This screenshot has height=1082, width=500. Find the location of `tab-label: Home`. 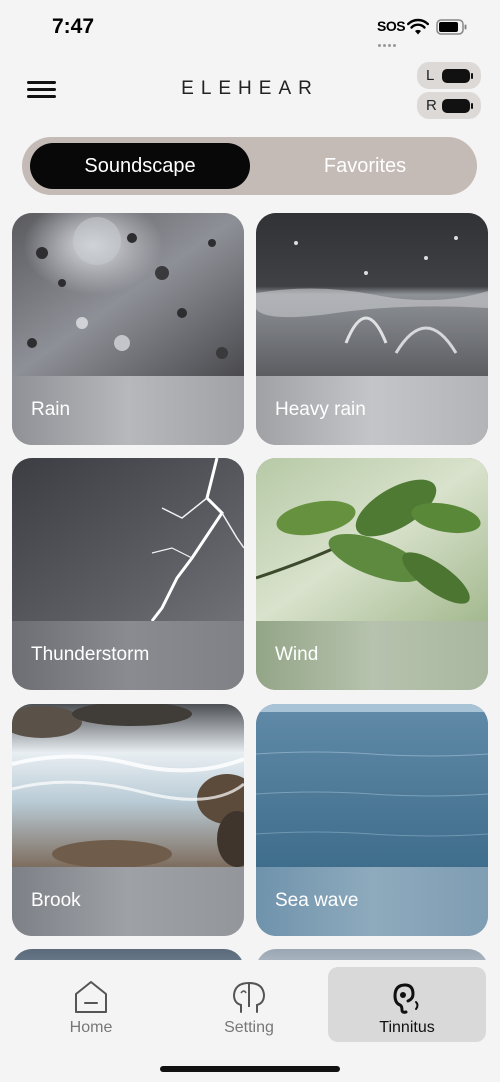

tab-label: Home is located at coordinates (91, 1027).